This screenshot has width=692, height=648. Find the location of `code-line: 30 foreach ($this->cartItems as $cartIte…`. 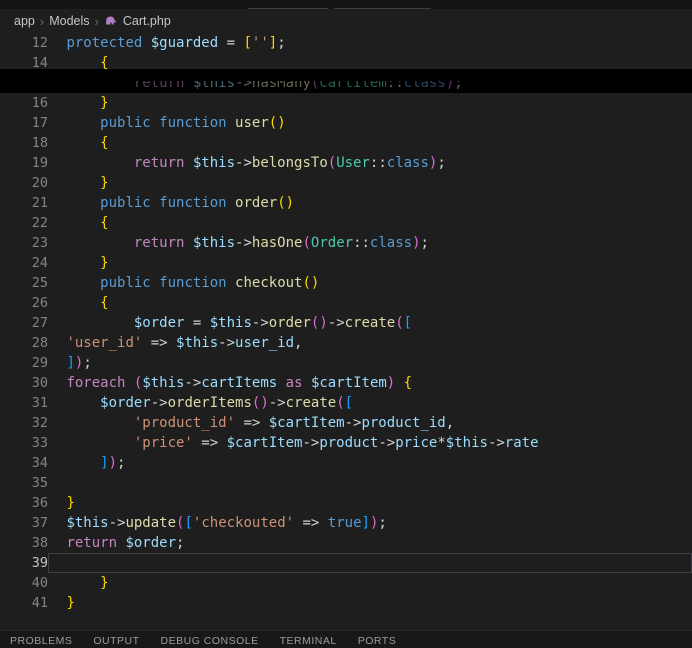

code-line: 30 foreach ($this->cartItems as $cartIte… is located at coordinates (346, 383).